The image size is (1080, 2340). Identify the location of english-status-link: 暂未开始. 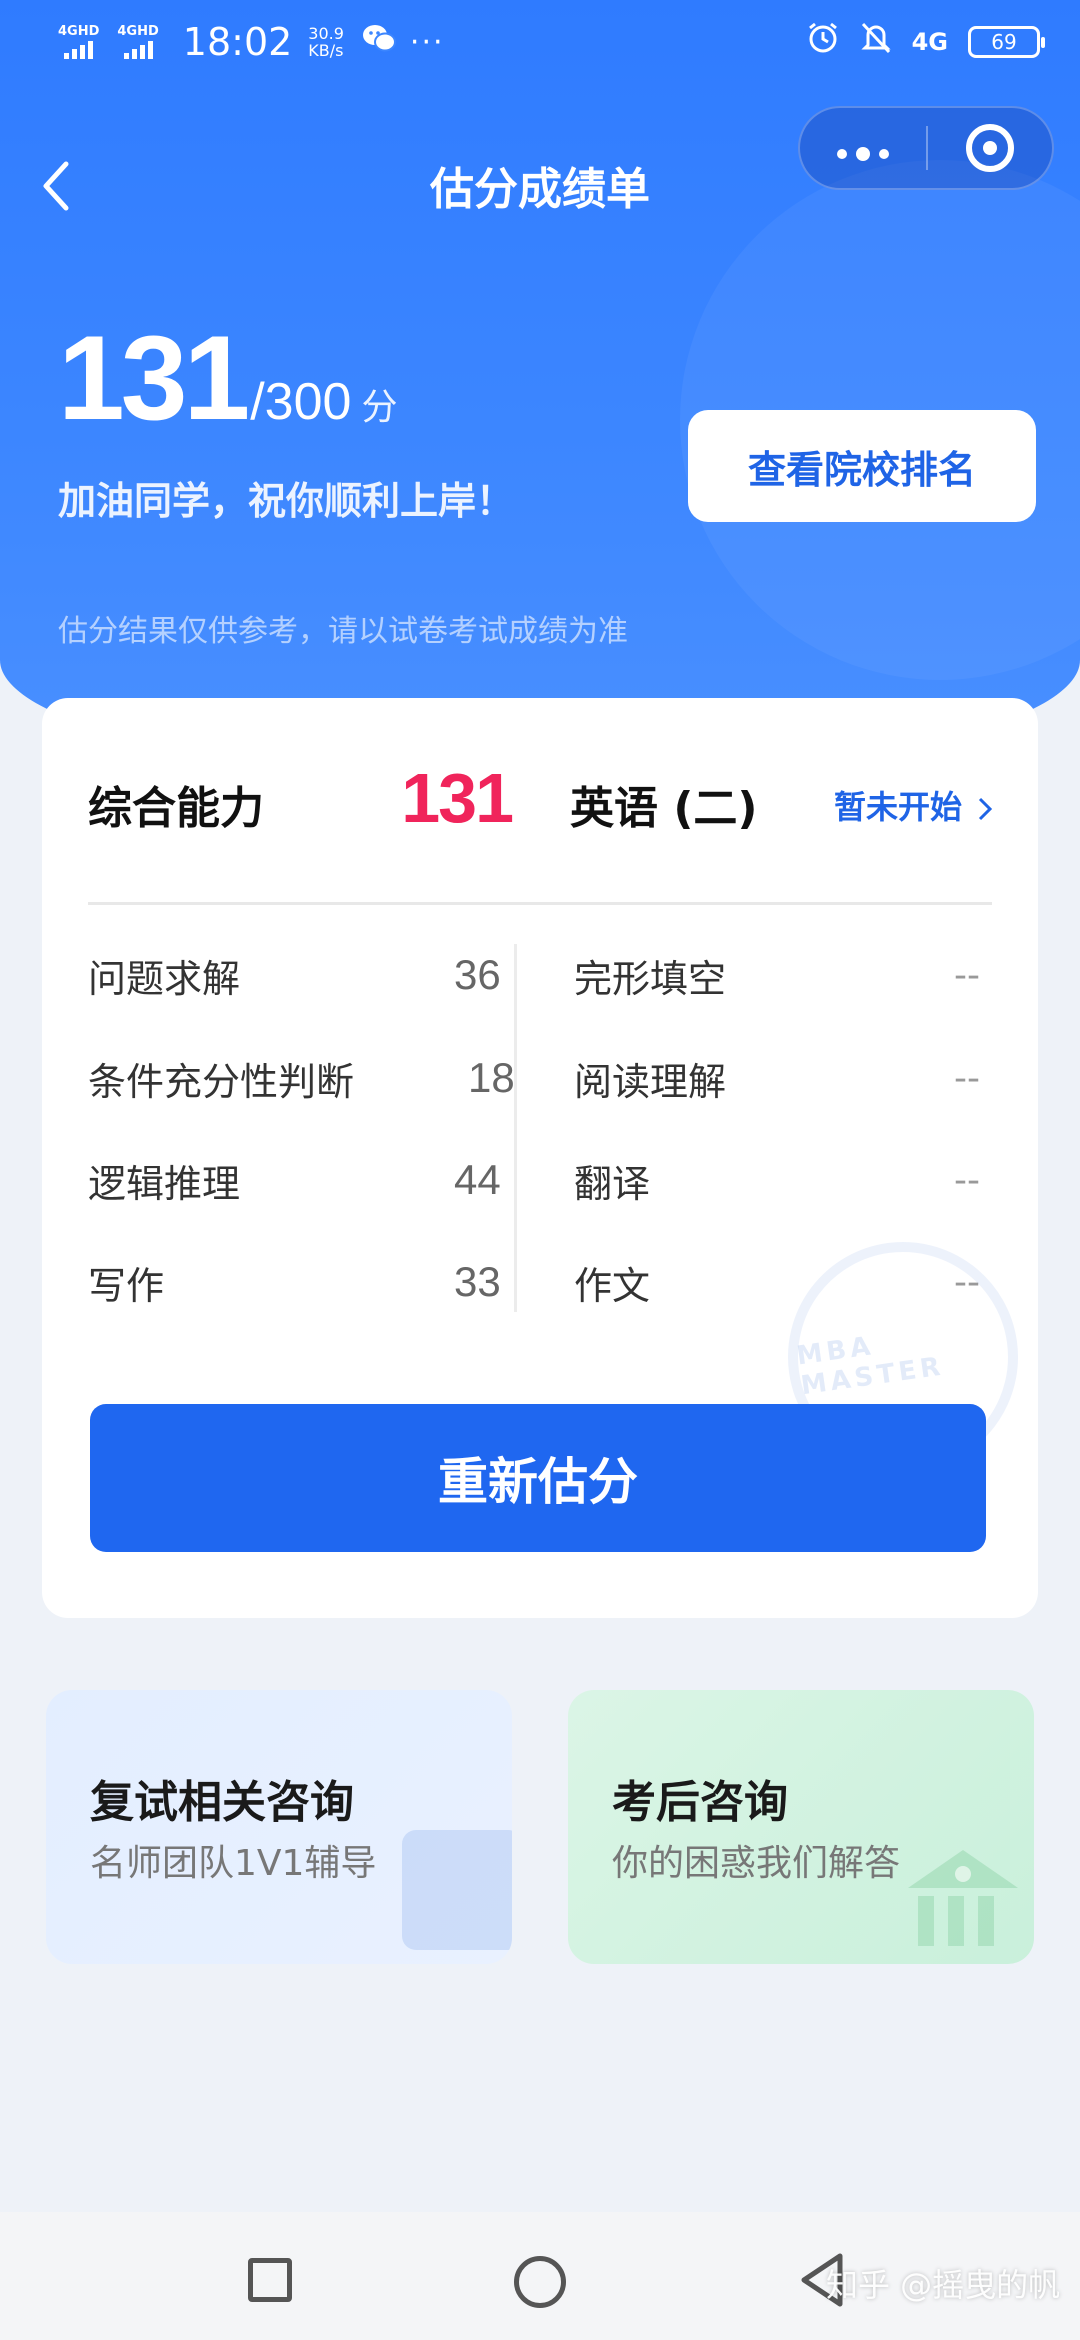
(913, 805).